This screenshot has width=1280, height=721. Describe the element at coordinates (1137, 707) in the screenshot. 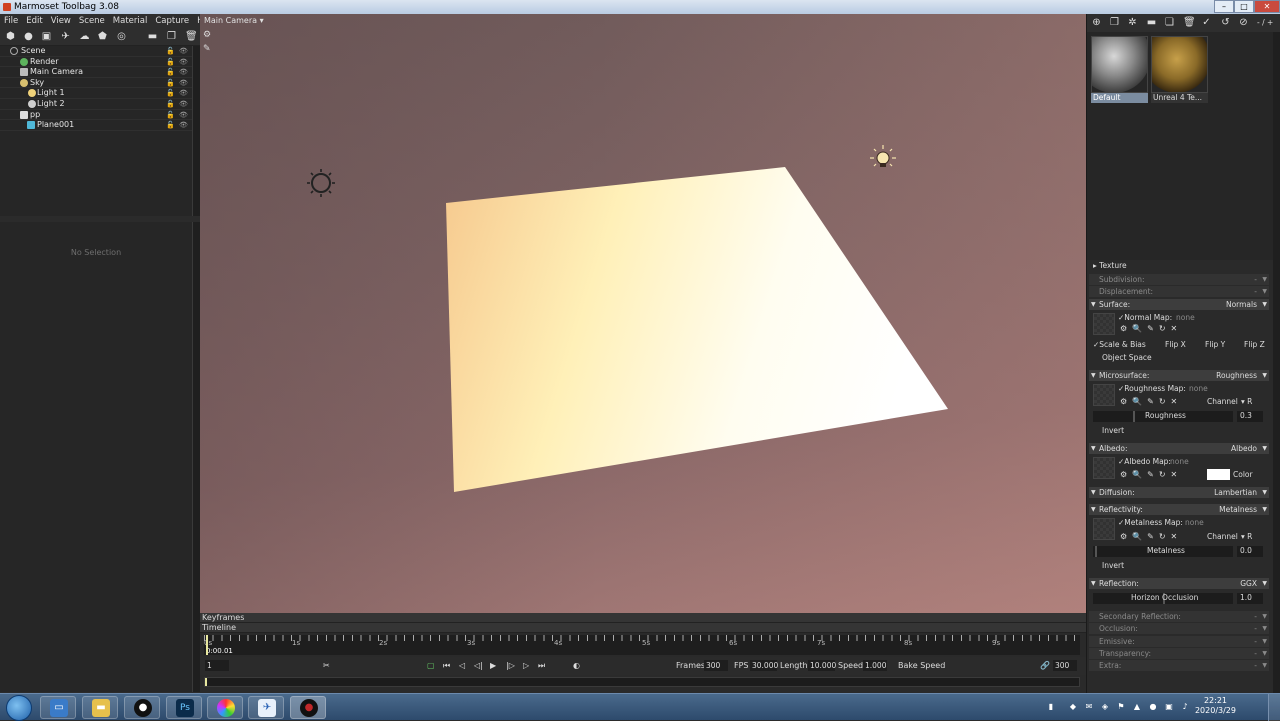

I see `tray-icon: ▲` at that location.